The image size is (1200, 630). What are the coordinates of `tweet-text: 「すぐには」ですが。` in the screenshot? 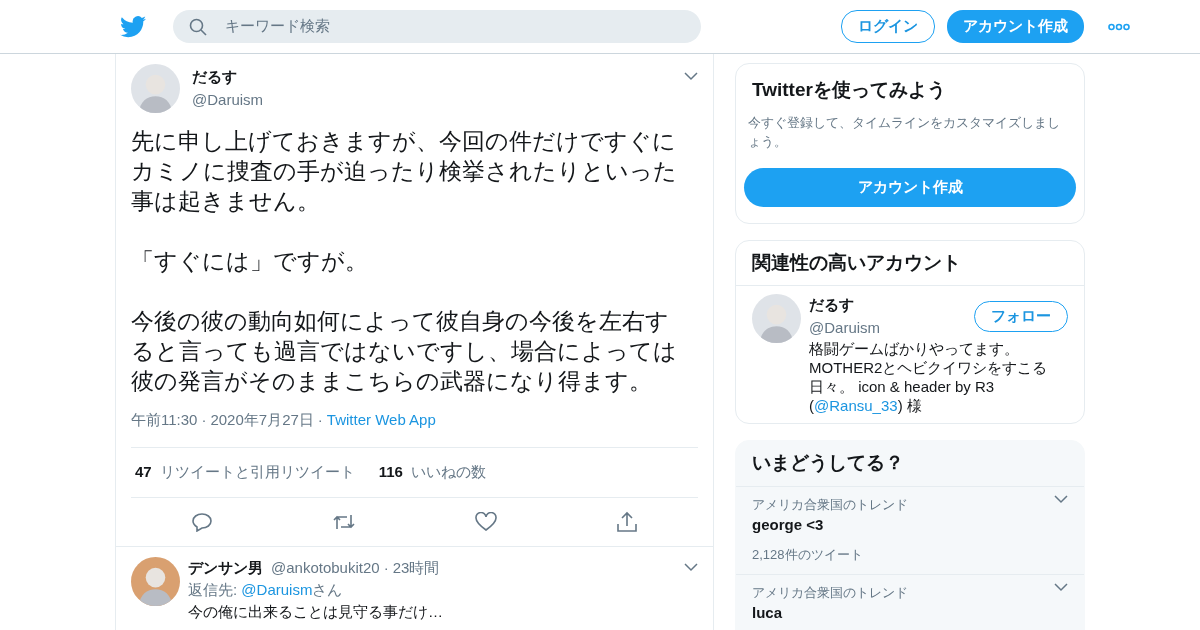 It's located at (250, 262).